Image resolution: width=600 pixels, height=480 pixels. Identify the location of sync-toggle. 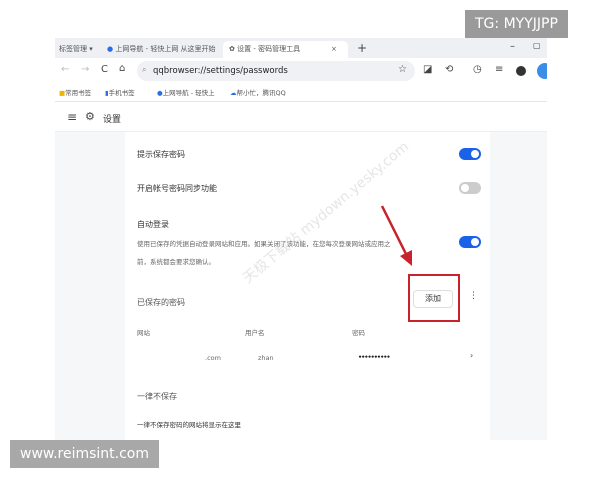
(470, 188).